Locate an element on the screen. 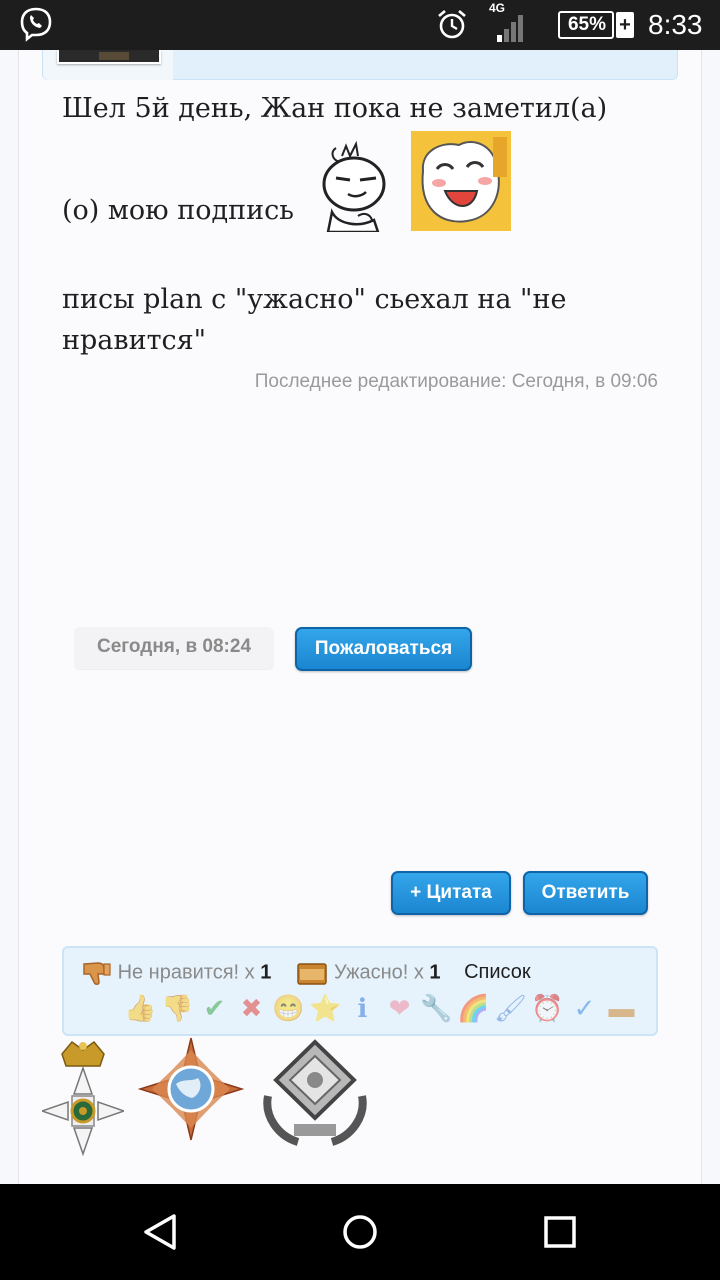 The height and width of the screenshot is (1280, 720). agree-icon: ✔ is located at coordinates (214, 1008).